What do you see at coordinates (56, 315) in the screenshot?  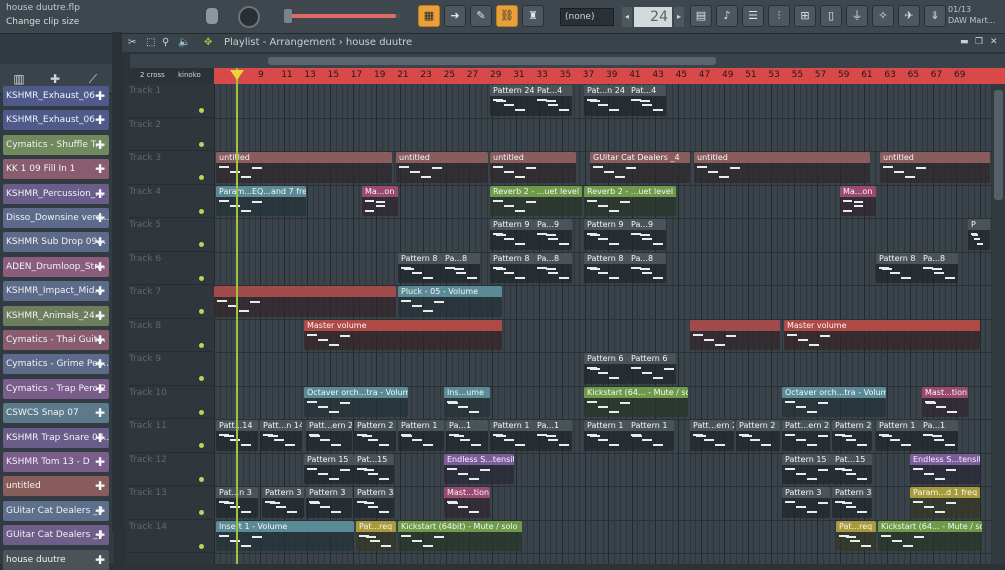 I see `pattern-item: KSHMR_Animals_24... ✚` at bounding box center [56, 315].